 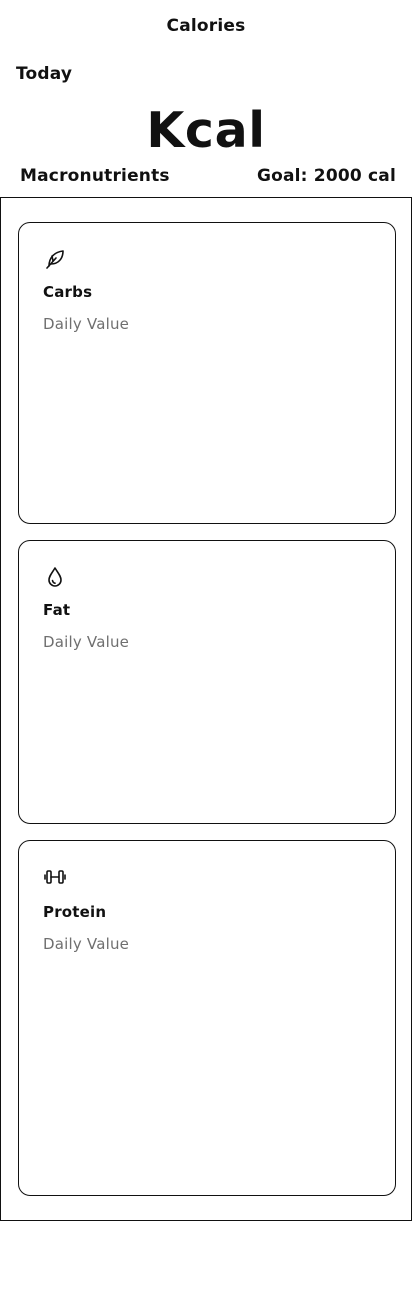 What do you see at coordinates (55, 259) in the screenshot?
I see `leaf-icon` at bounding box center [55, 259].